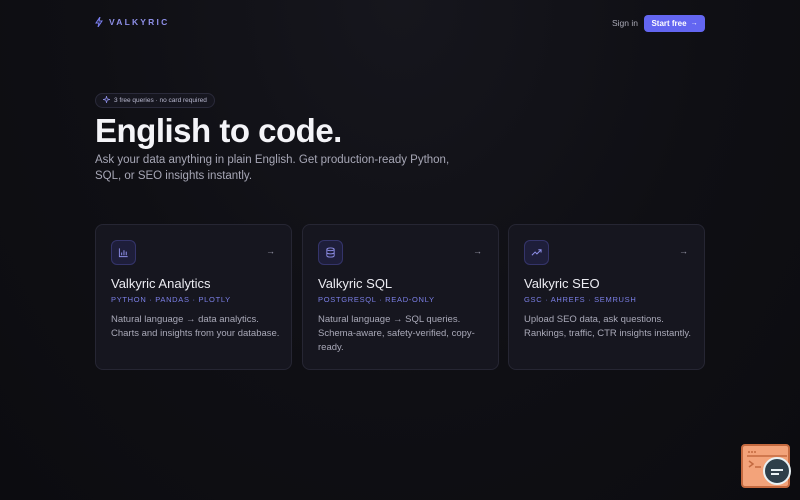 Image resolution: width=800 pixels, height=500 pixels. I want to click on brand-name: VALKYRIC, so click(139, 22).